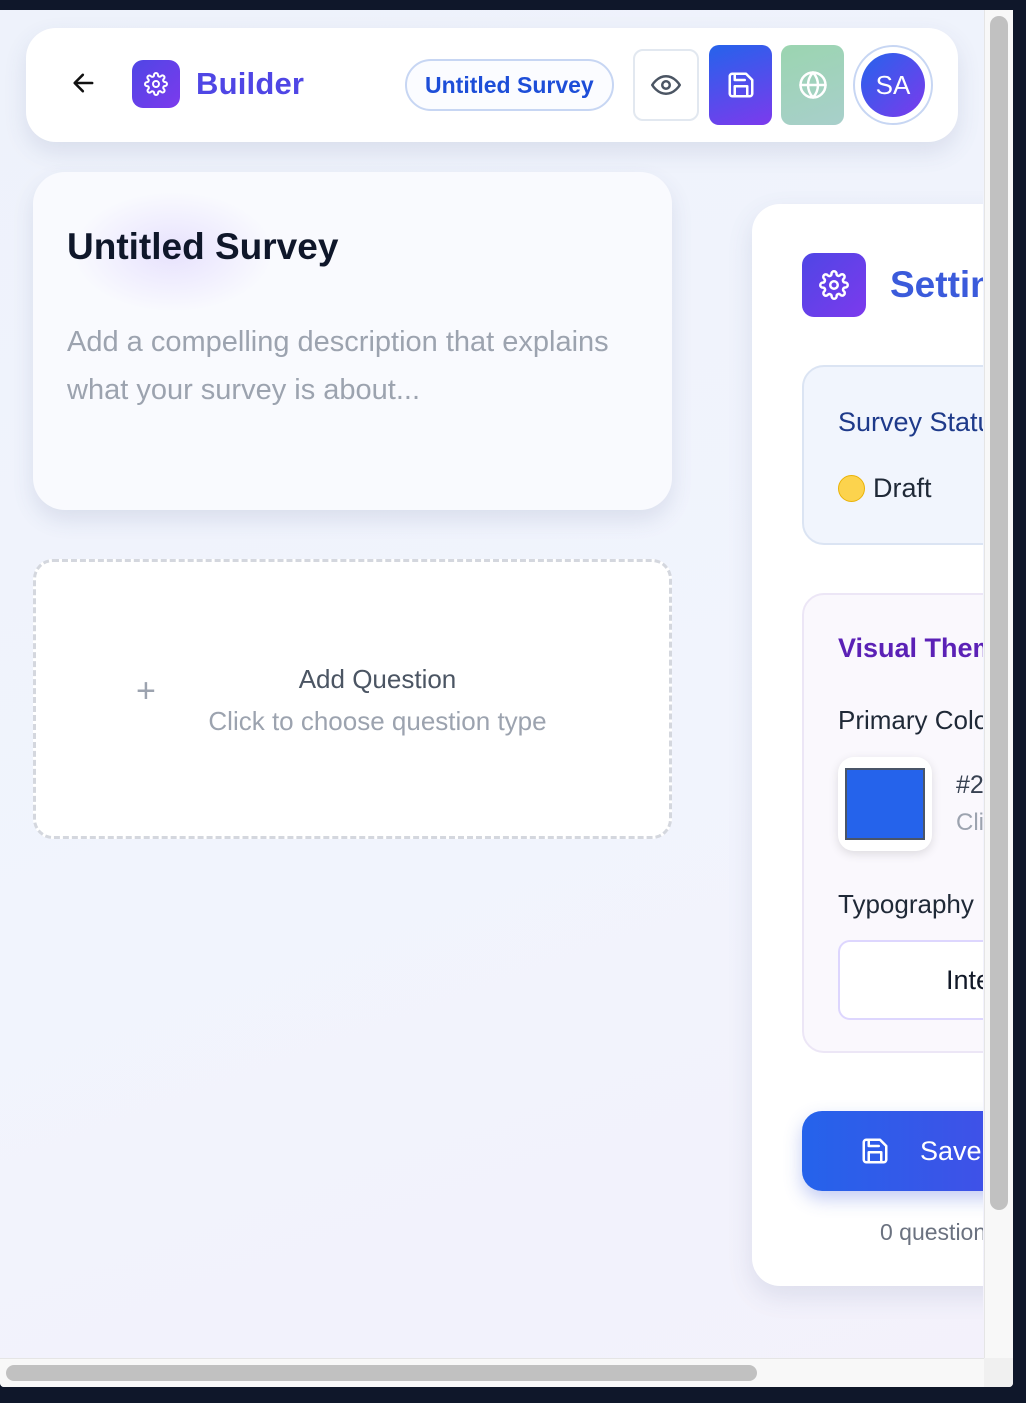 The width and height of the screenshot is (1026, 1403). What do you see at coordinates (892, 455) in the screenshot?
I see `survey-status-card: Survey Status Draft` at bounding box center [892, 455].